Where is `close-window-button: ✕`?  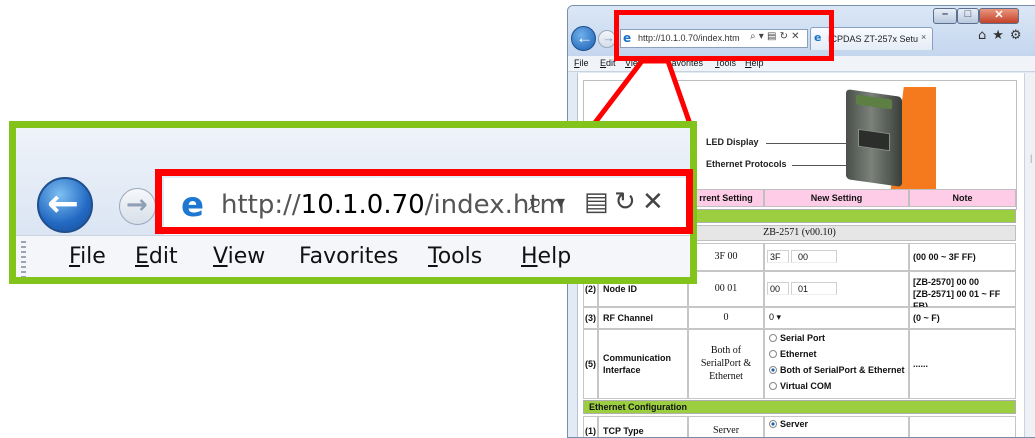
close-window-button: ✕ is located at coordinates (999, 16).